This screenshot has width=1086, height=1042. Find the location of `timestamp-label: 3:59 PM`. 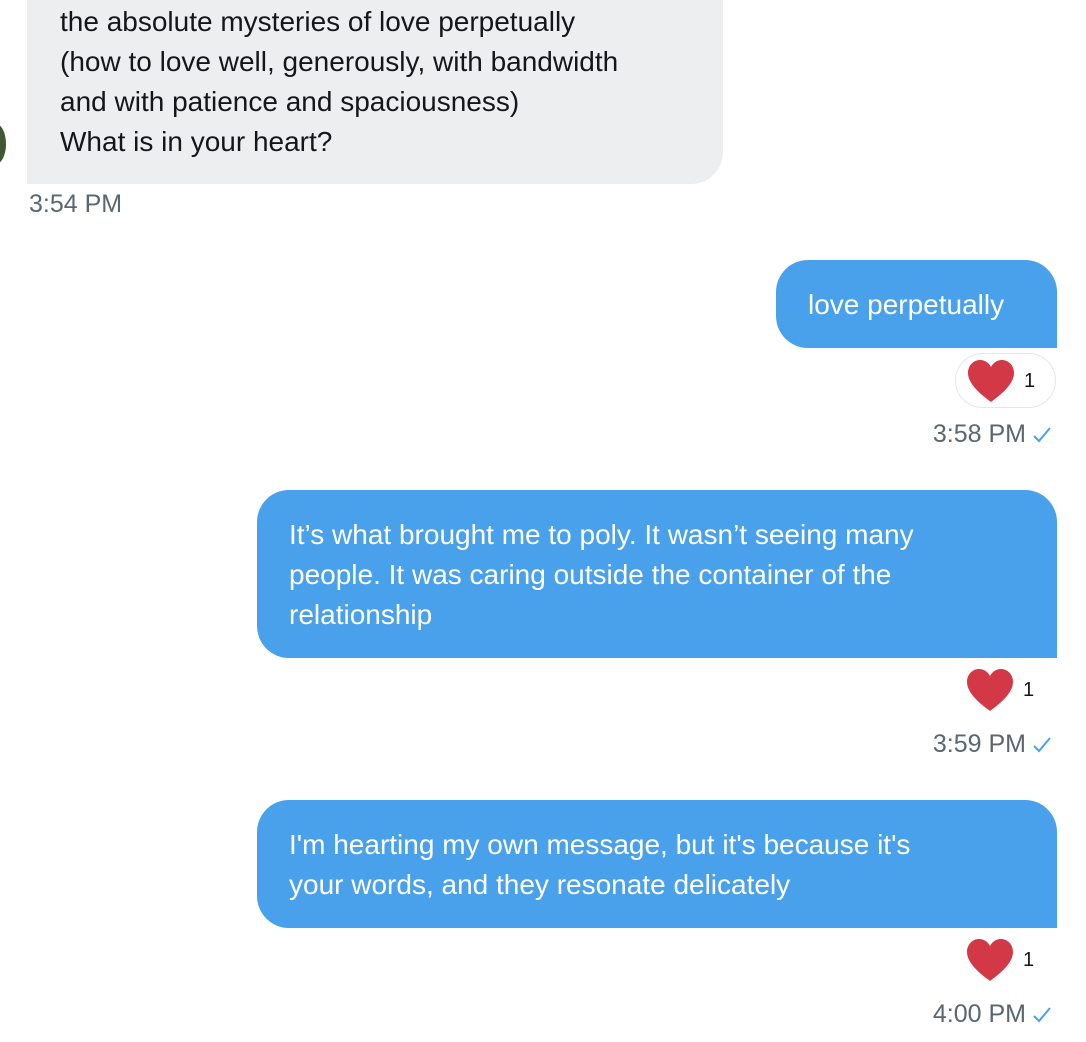

timestamp-label: 3:59 PM is located at coordinates (979, 744).